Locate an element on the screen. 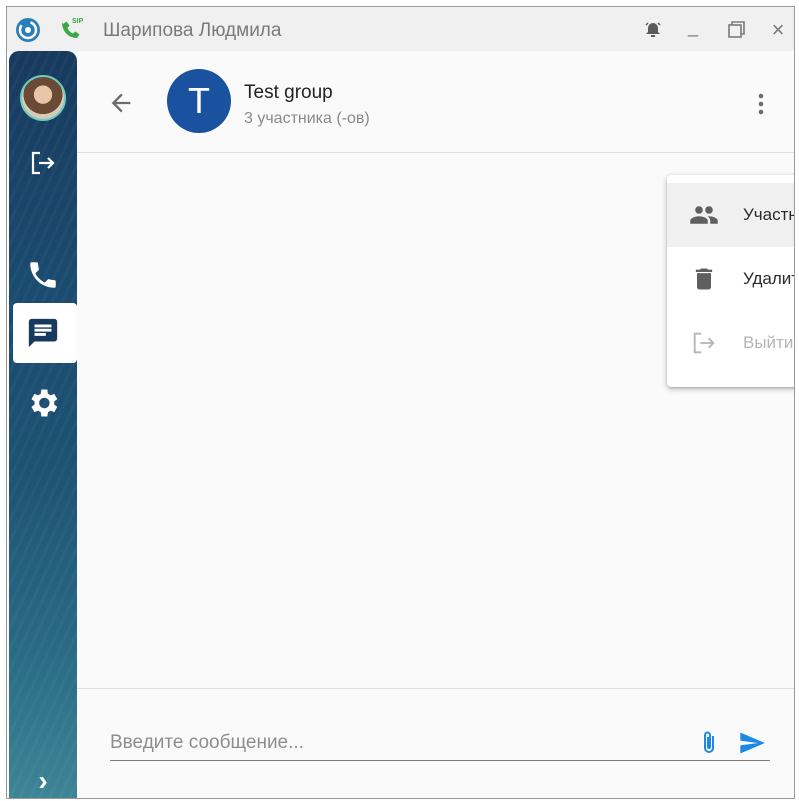  sidebar-item-settings is located at coordinates (43, 403).